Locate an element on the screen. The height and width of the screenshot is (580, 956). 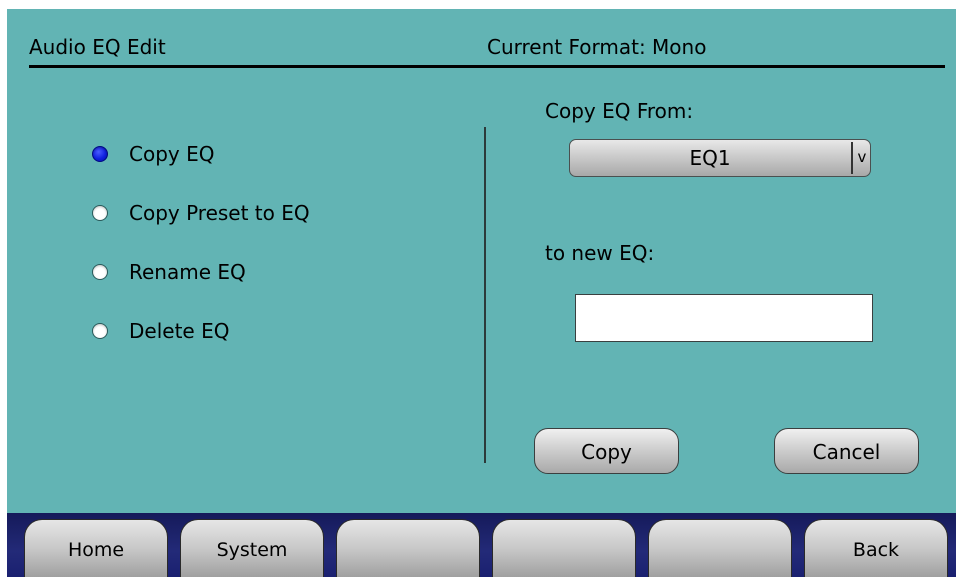
dropdown-separator is located at coordinates (852, 158).